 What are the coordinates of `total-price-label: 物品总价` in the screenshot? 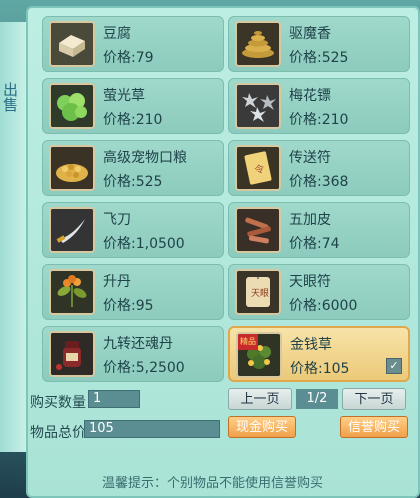 It's located at (58, 433).